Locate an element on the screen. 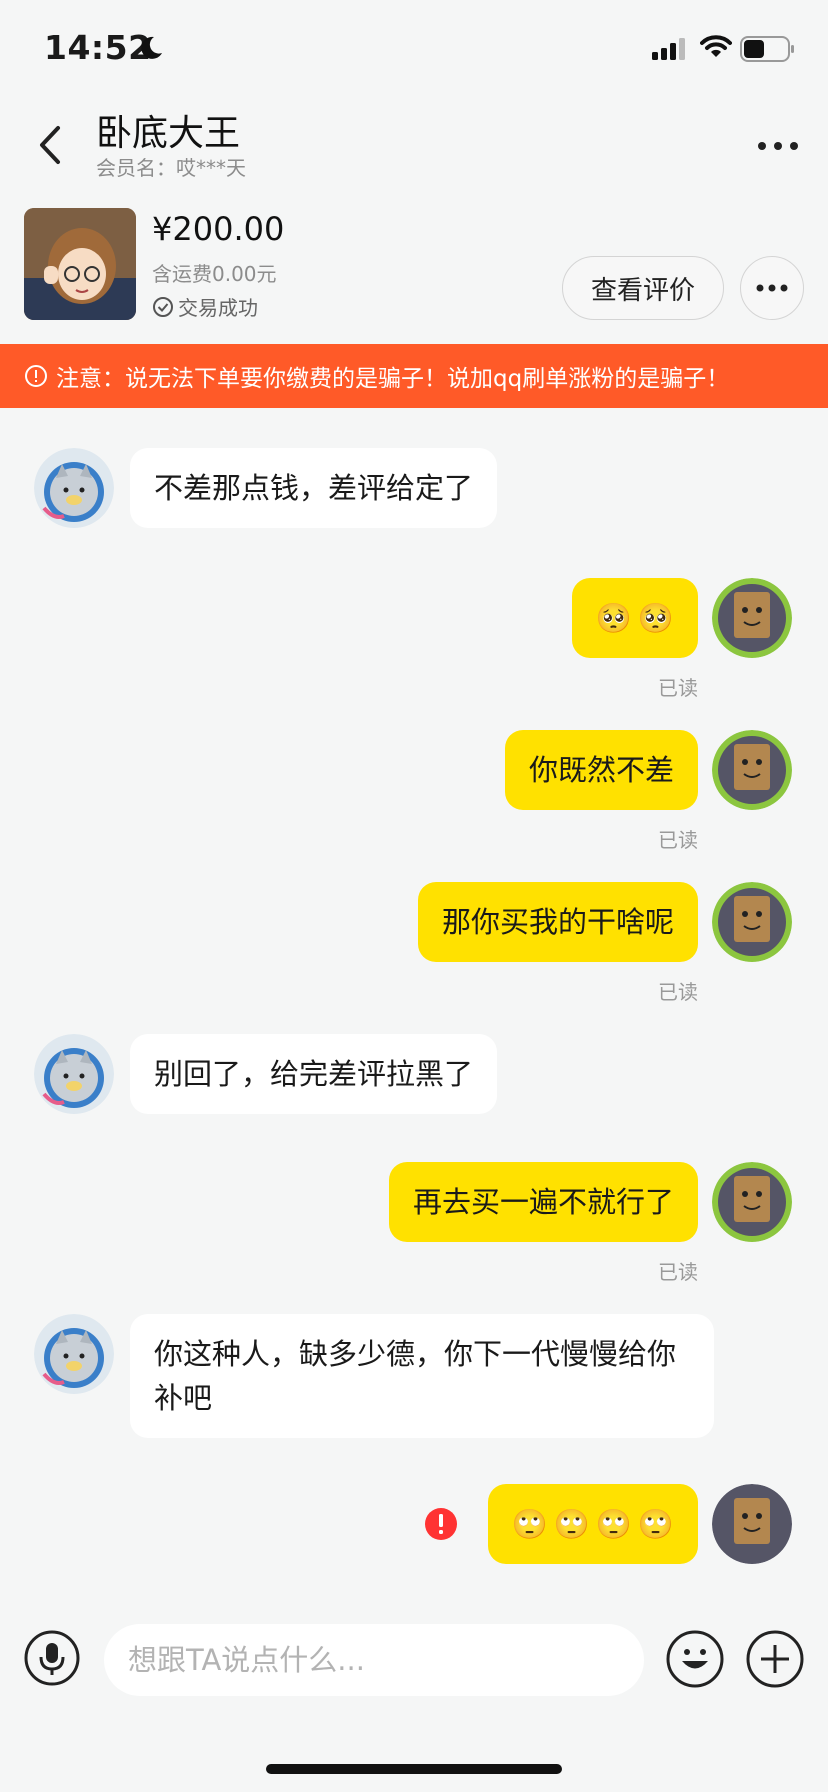 Image resolution: width=828 pixels, height=1792 pixels. shipping-info: 含运费0.00元 is located at coordinates (214, 274).